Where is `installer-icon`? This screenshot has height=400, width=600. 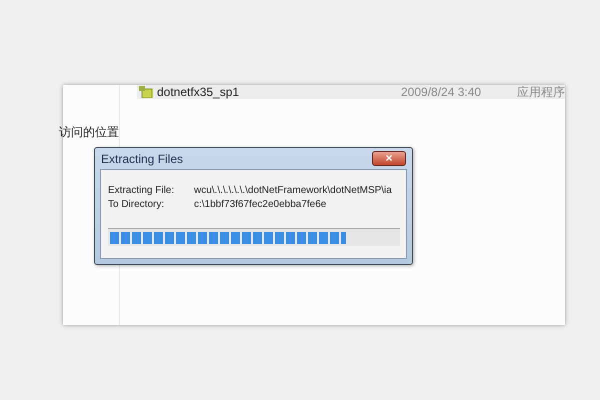 installer-icon is located at coordinates (146, 92).